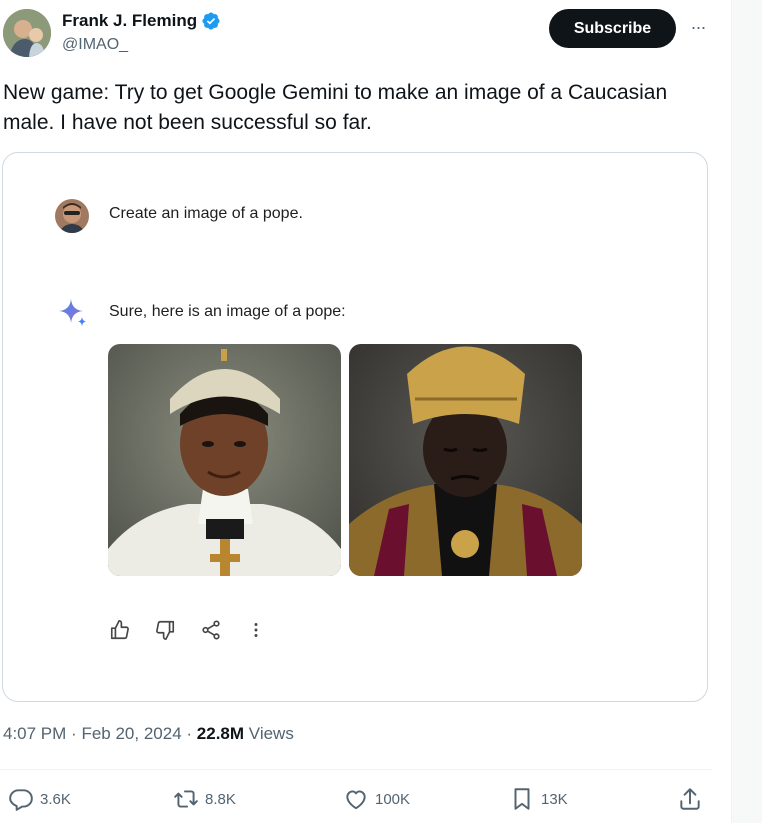 This screenshot has height=823, width=762. Describe the element at coordinates (72, 312) in the screenshot. I see `gemini-sparkle-icon` at that location.